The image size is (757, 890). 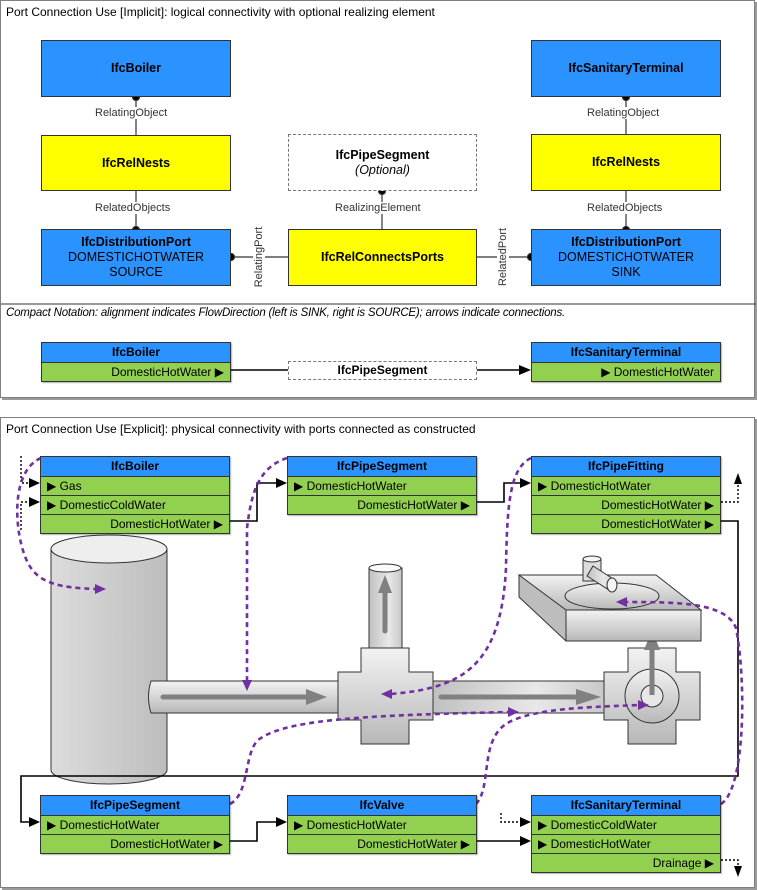 What do you see at coordinates (382, 806) in the screenshot?
I see `component-name: IfcValve` at bounding box center [382, 806].